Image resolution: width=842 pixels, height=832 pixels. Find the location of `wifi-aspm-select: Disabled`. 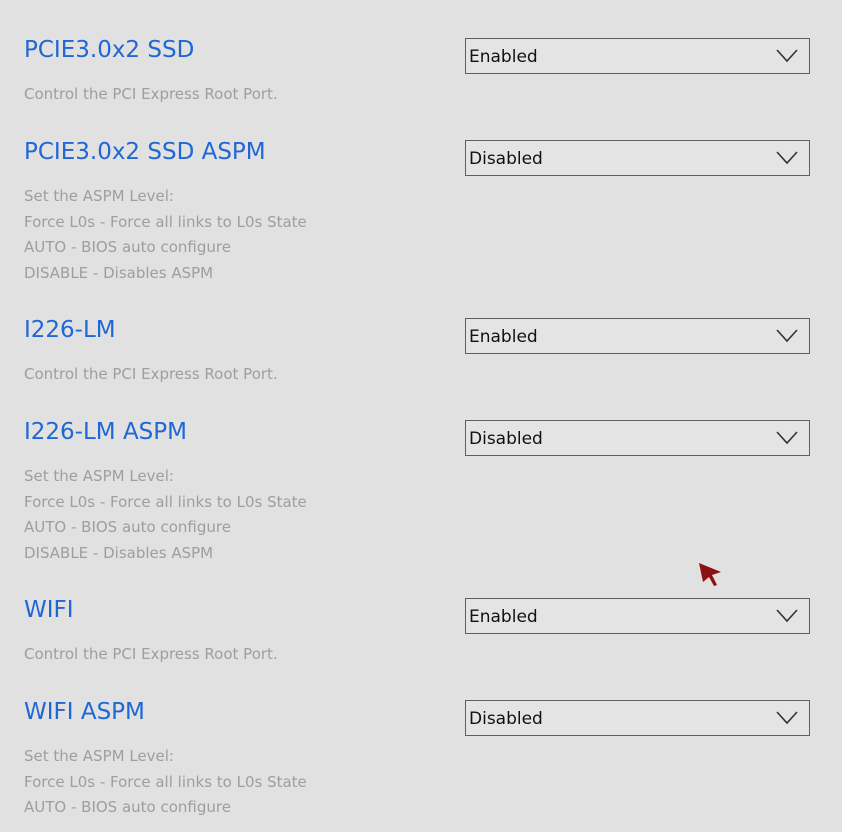

wifi-aspm-select: Disabled is located at coordinates (637, 718).